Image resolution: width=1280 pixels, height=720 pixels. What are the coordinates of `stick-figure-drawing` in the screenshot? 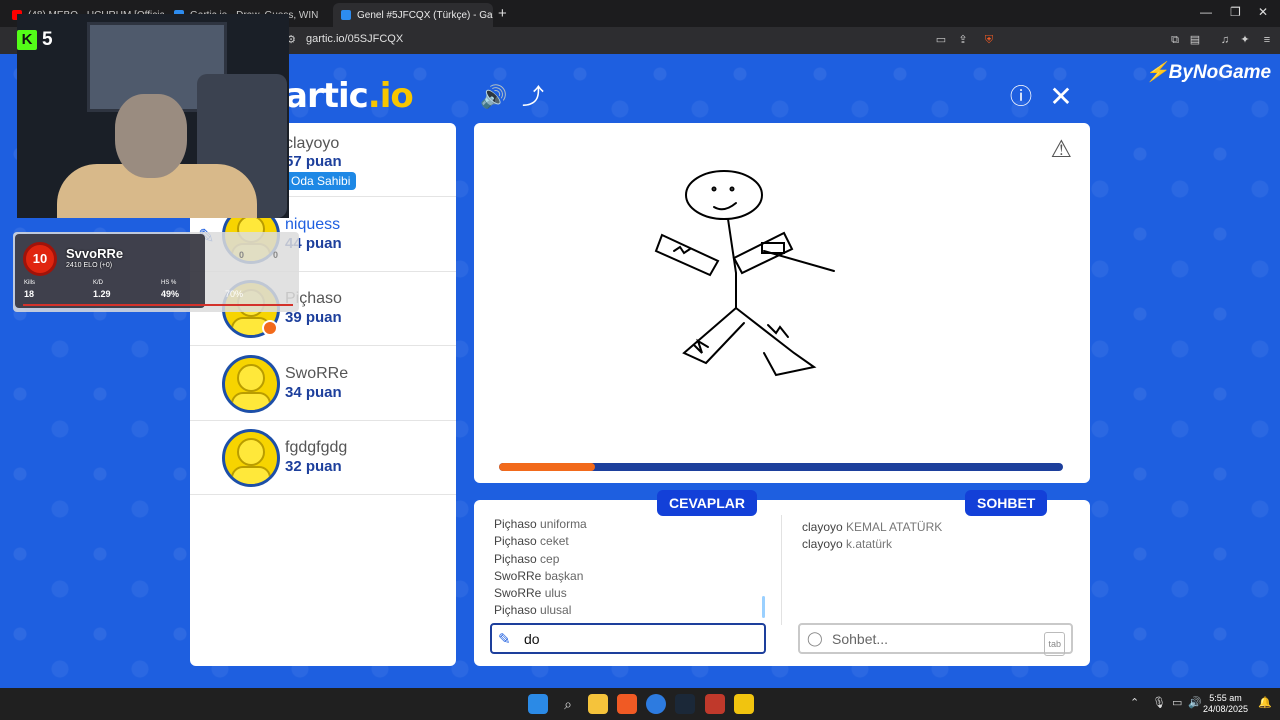 It's located at (744, 273).